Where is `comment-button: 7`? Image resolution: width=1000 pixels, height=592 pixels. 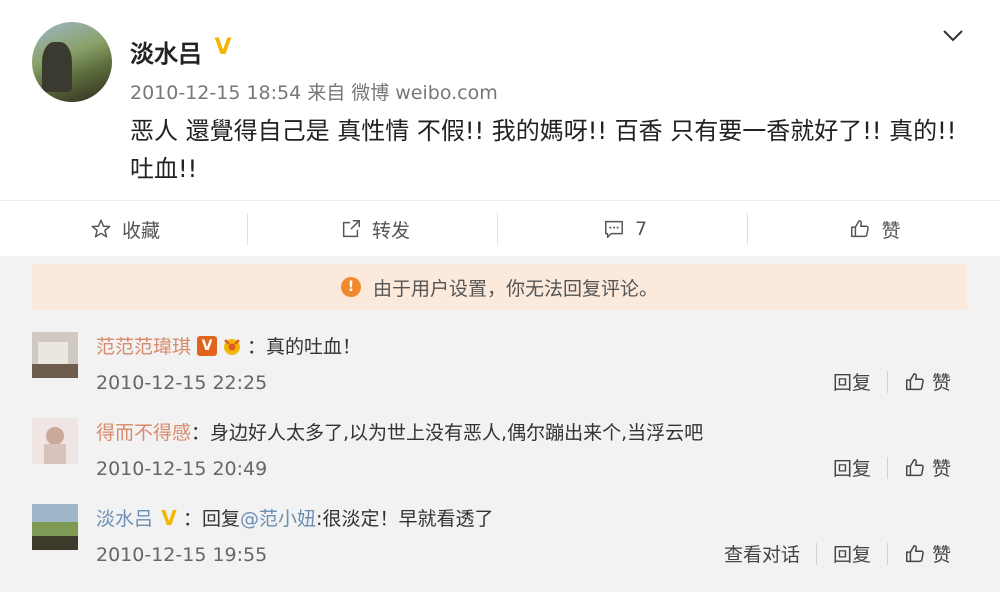
comment-button: 7 is located at coordinates (625, 229).